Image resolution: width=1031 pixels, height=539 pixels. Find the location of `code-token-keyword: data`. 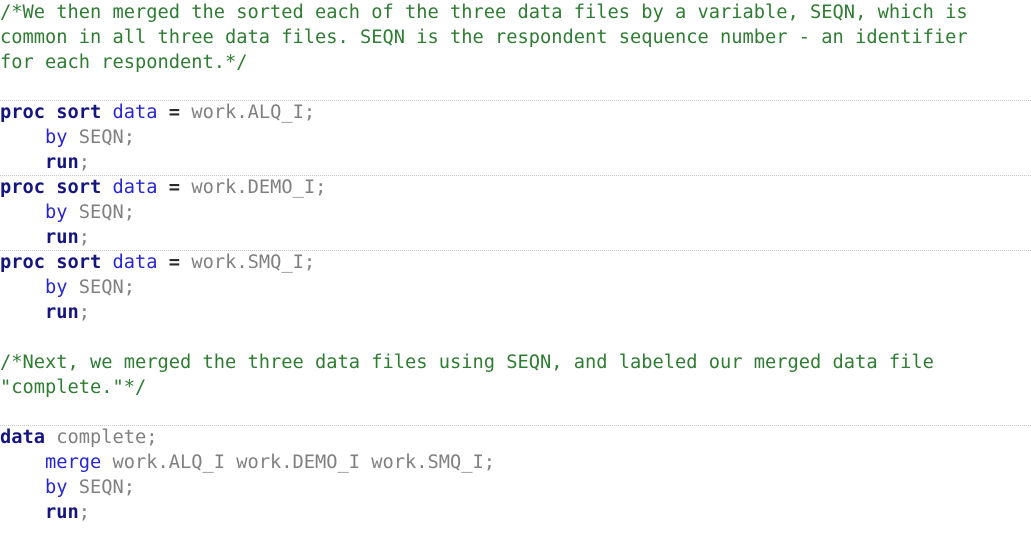

code-token-keyword: data is located at coordinates (23, 437).